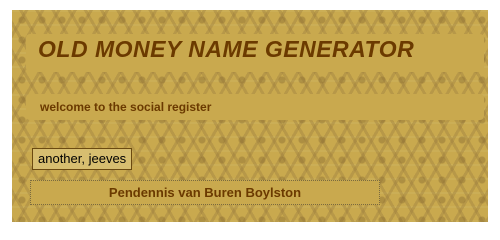 The image size is (500, 240). Describe the element at coordinates (205, 192) in the screenshot. I see `generated-name-output: Pendennis van Buren Boylston` at that location.